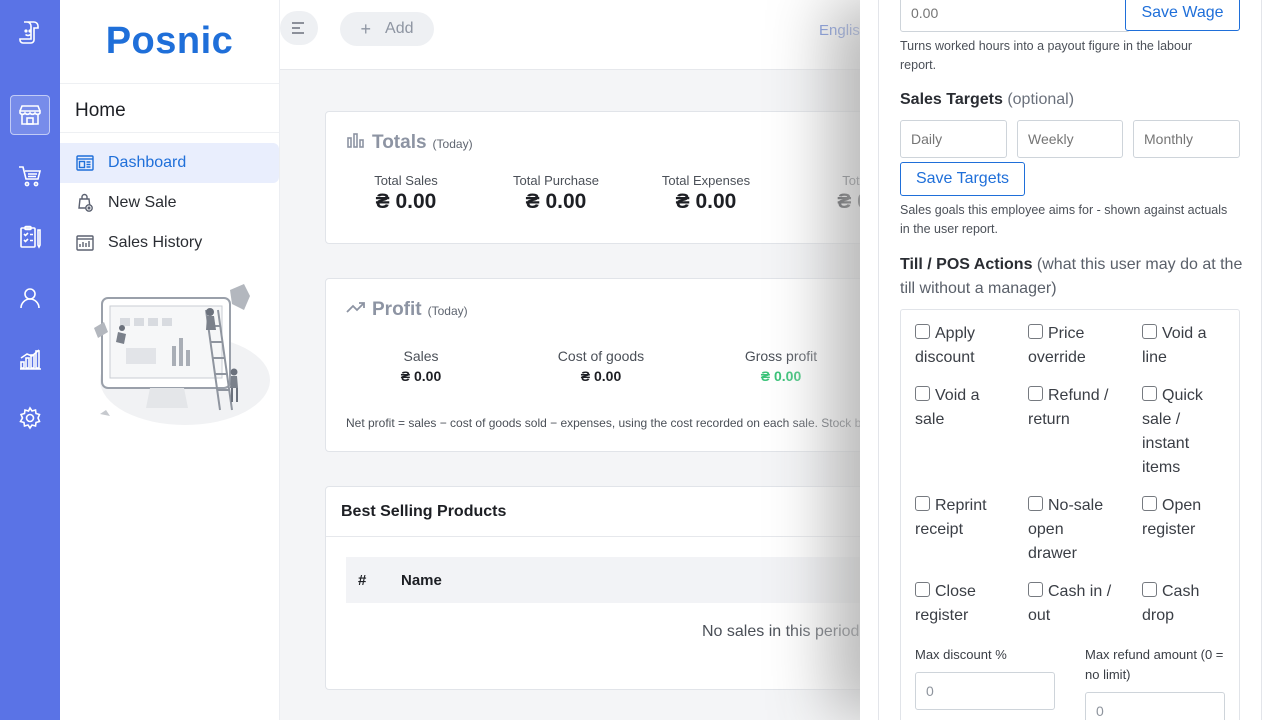 Image resolution: width=1280 pixels, height=720 pixels. What do you see at coordinates (85, 163) in the screenshot?
I see `dashboard-icon` at bounding box center [85, 163].